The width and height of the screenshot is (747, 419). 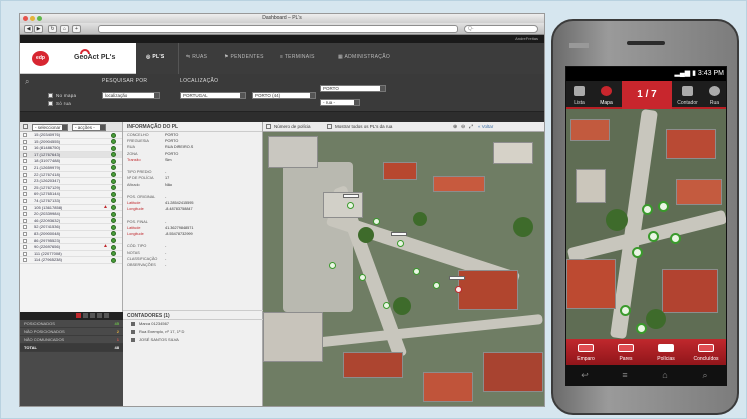 What do you see at coordinates (526, 38) in the screenshot?
I see `user-name: AndreFreitas` at bounding box center [526, 38].